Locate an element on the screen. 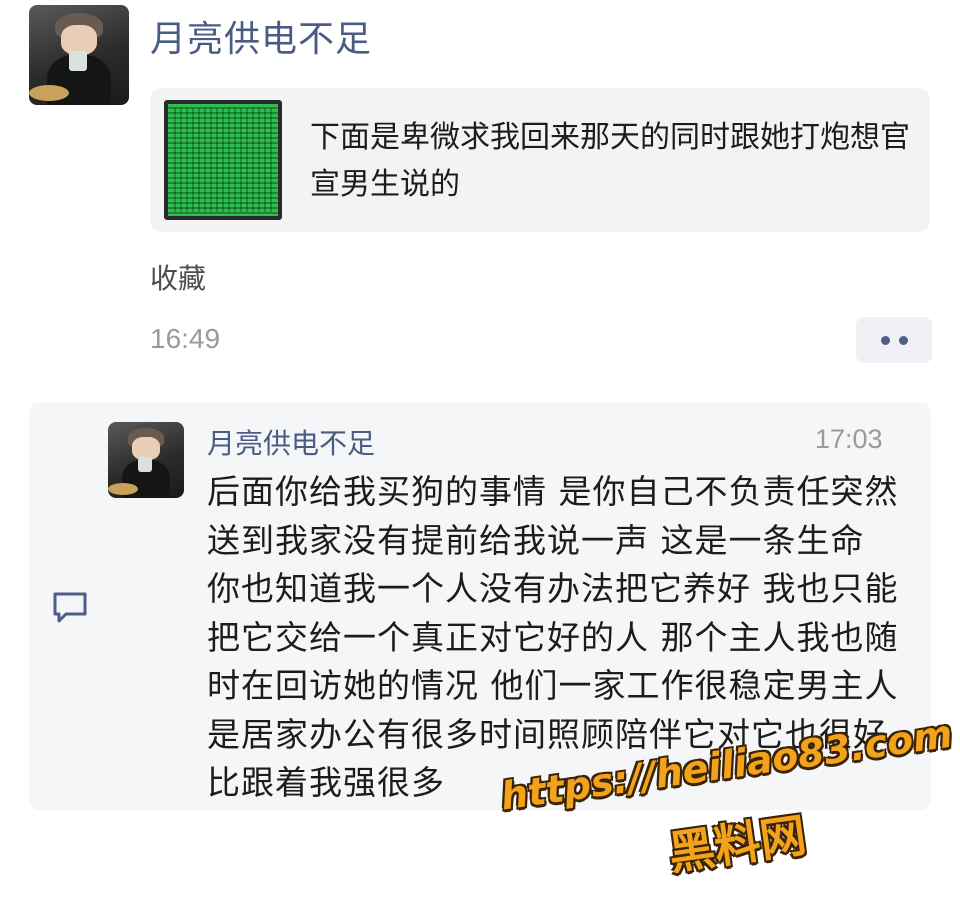 The image size is (960, 903). favorite-label: 收藏 is located at coordinates (178, 278).